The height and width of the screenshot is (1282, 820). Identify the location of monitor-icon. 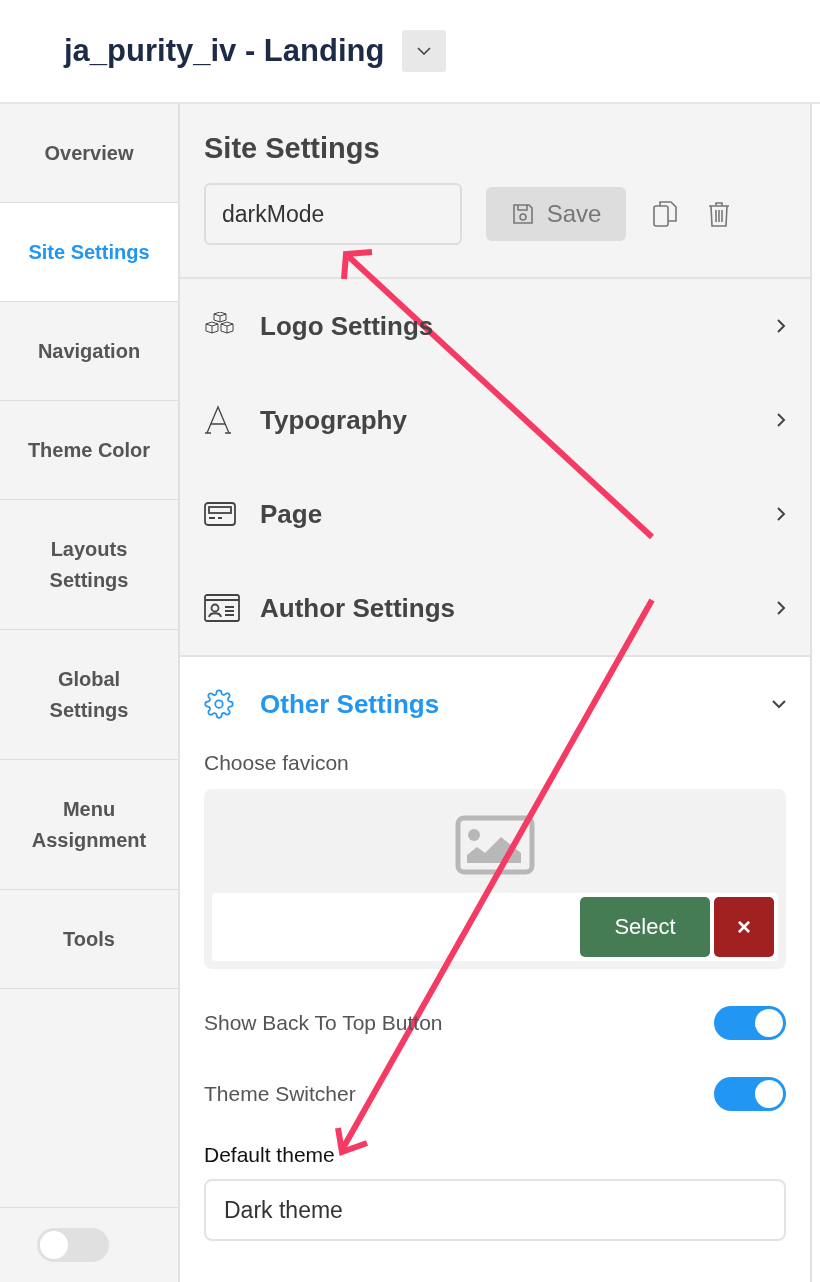
(220, 514).